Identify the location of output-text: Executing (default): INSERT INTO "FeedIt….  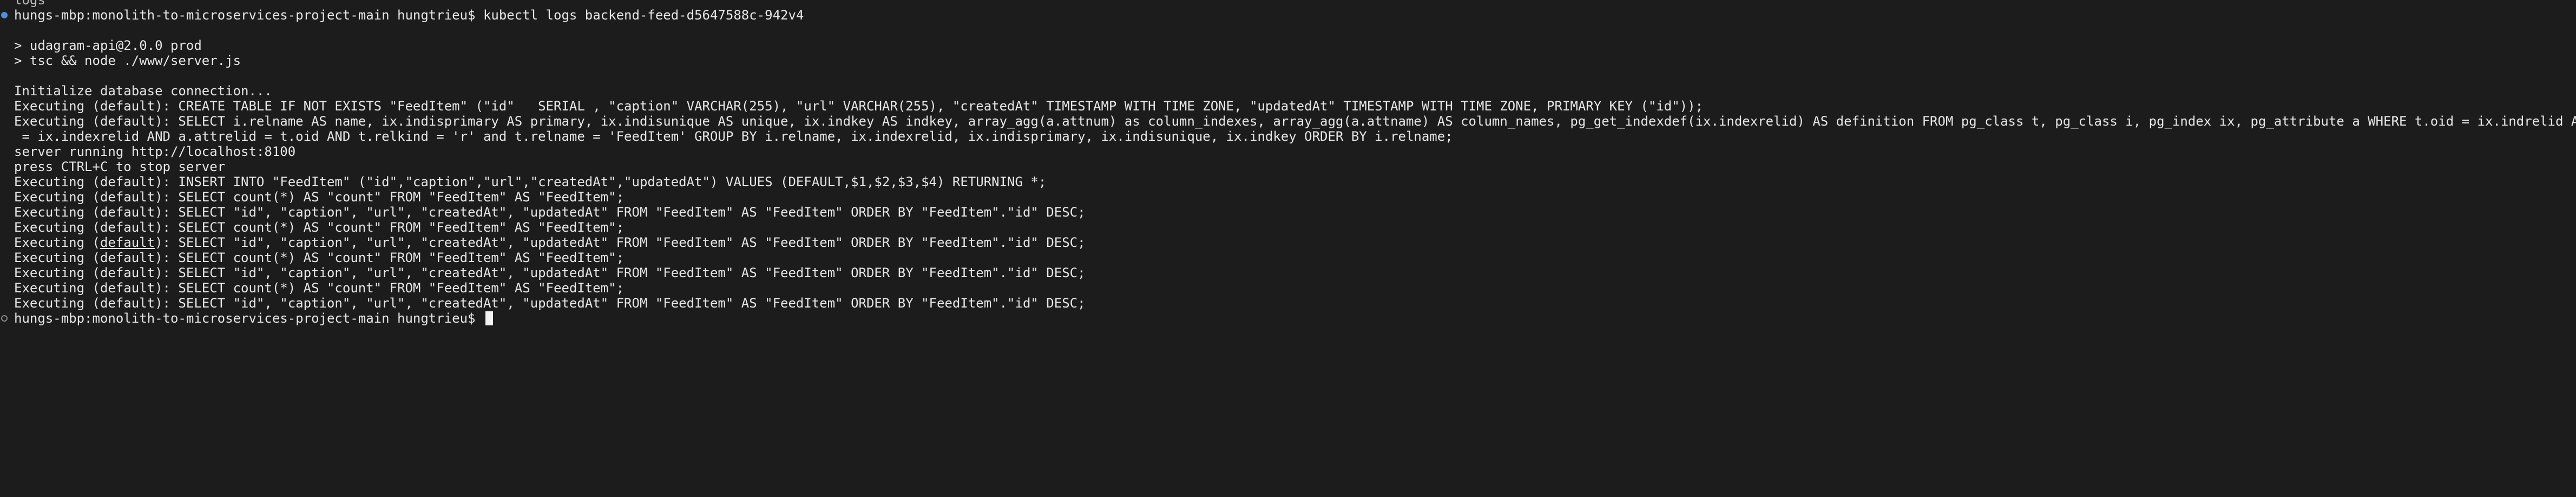
(530, 181).